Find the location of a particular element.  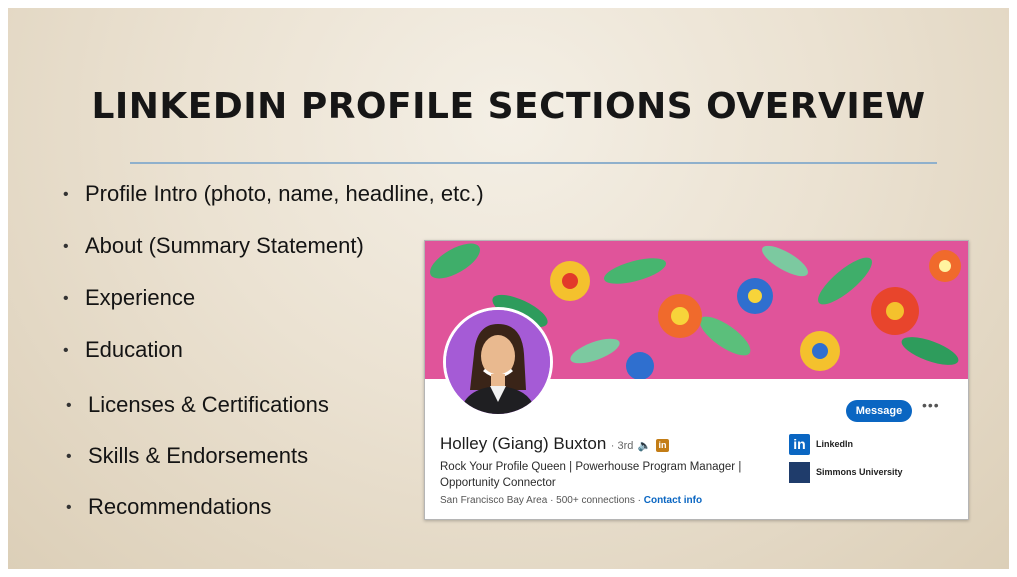

title-divider is located at coordinates (533, 163).